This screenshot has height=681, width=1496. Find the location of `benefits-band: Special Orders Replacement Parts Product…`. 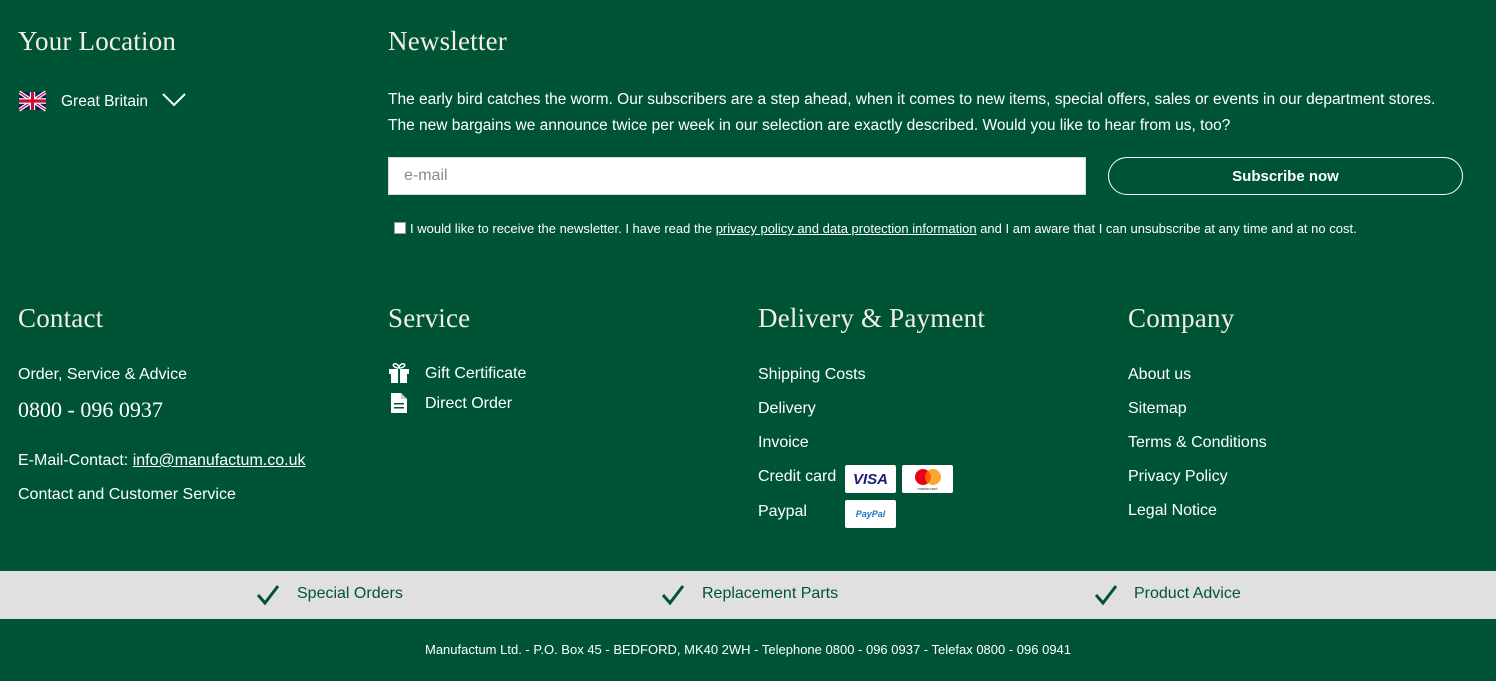

benefits-band: Special Orders Replacement Parts Product… is located at coordinates (748, 595).